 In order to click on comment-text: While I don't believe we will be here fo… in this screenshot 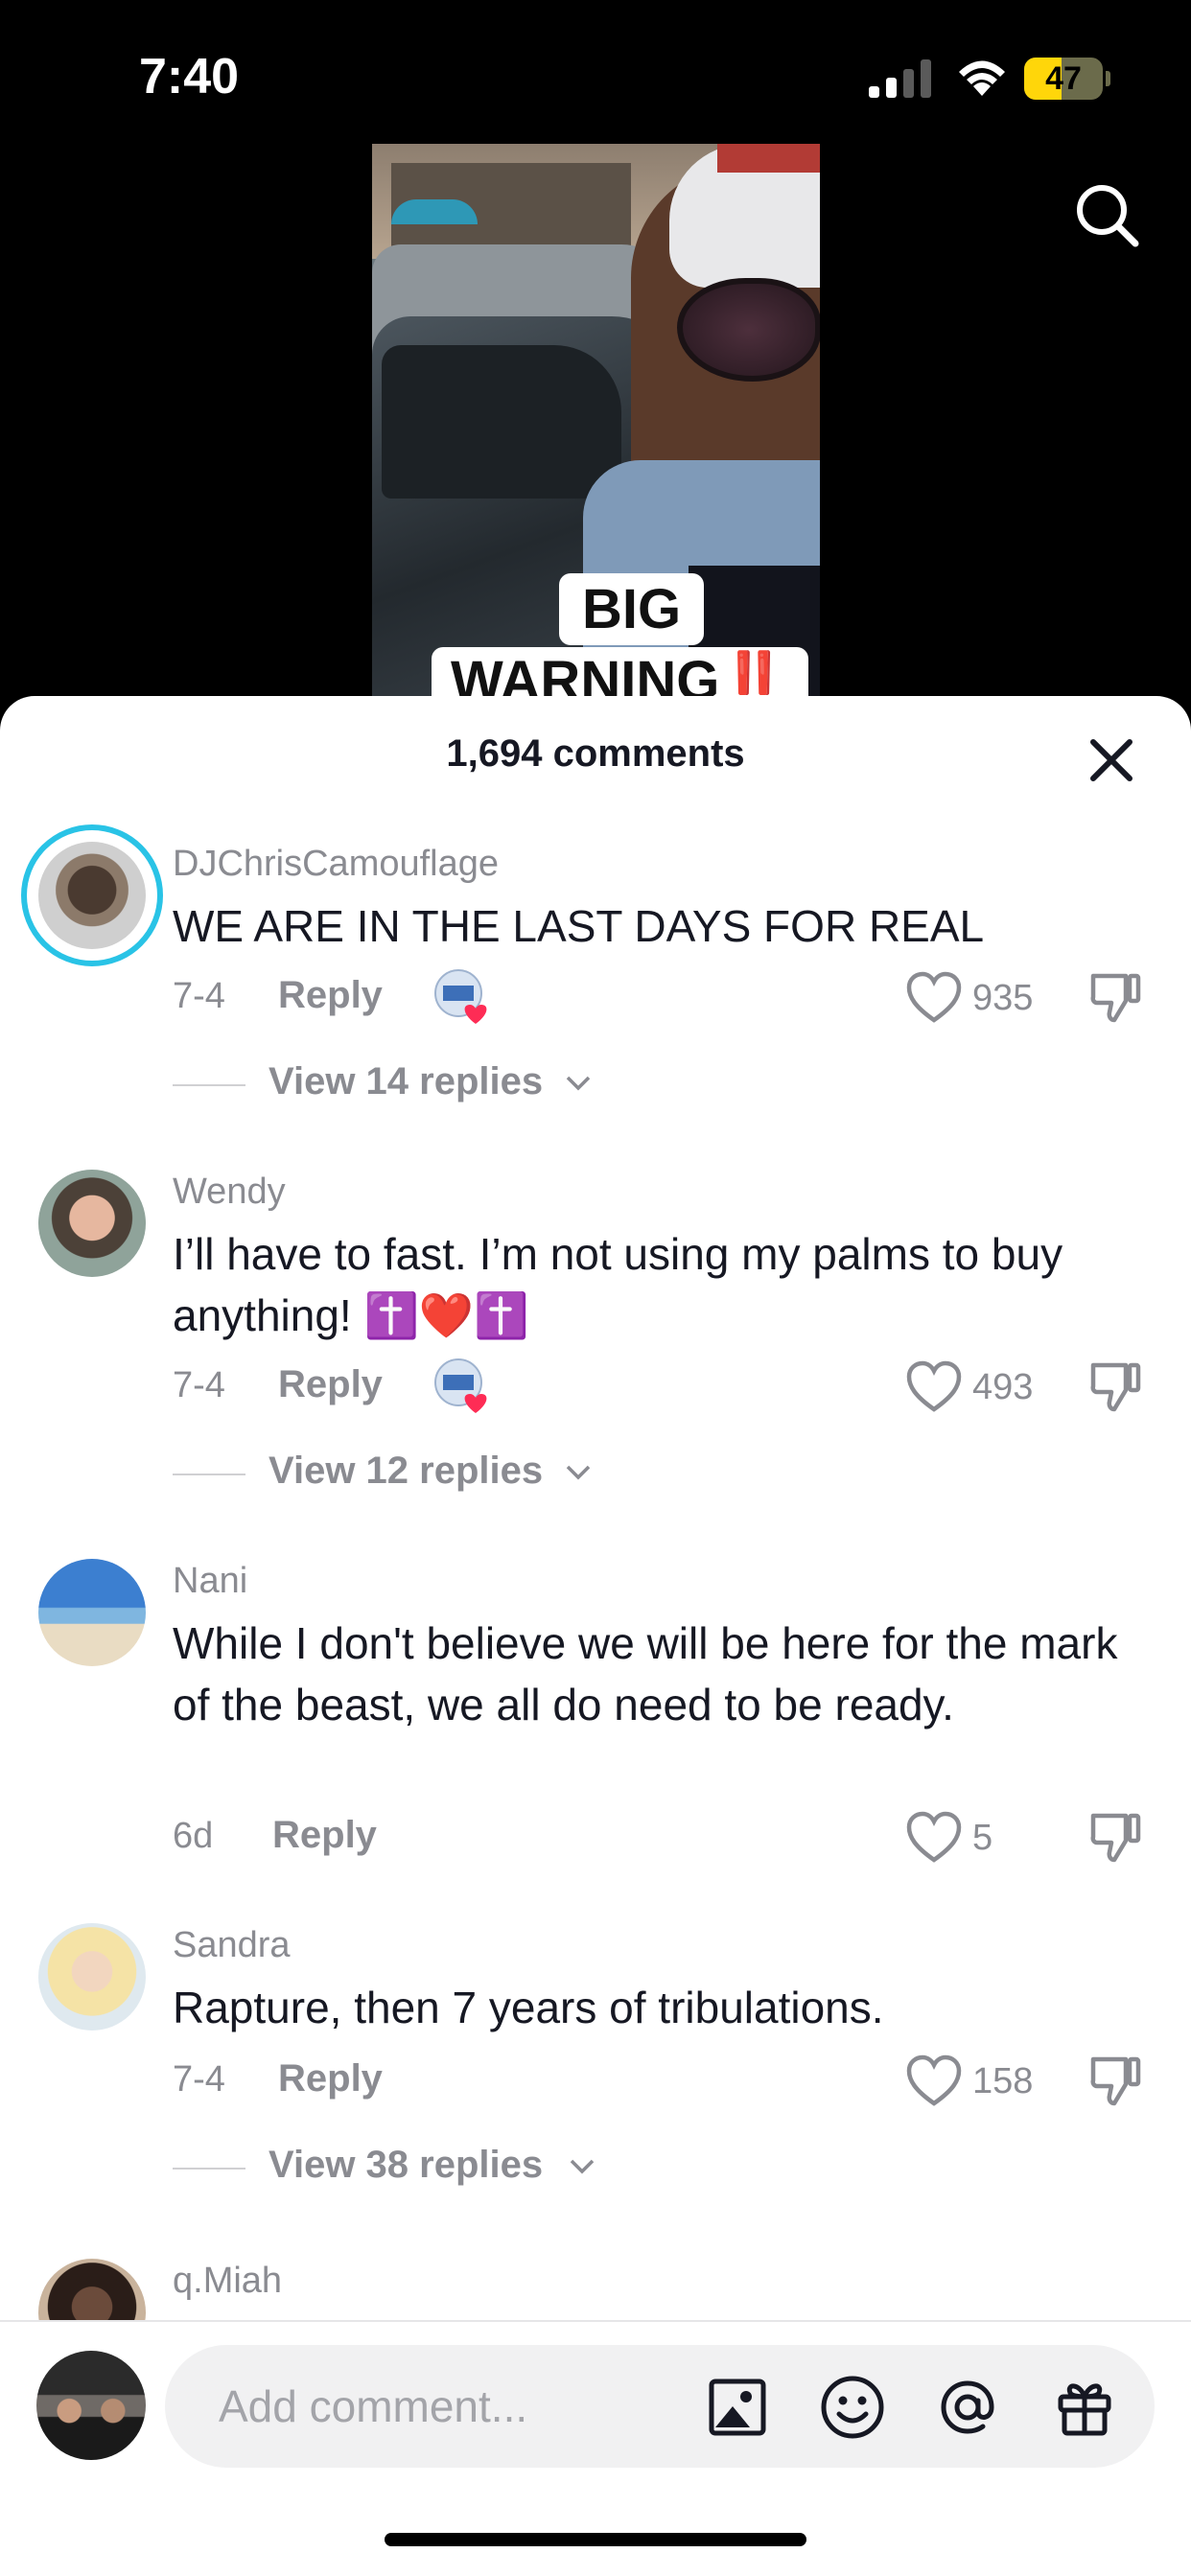, I will do `click(645, 1674)`.